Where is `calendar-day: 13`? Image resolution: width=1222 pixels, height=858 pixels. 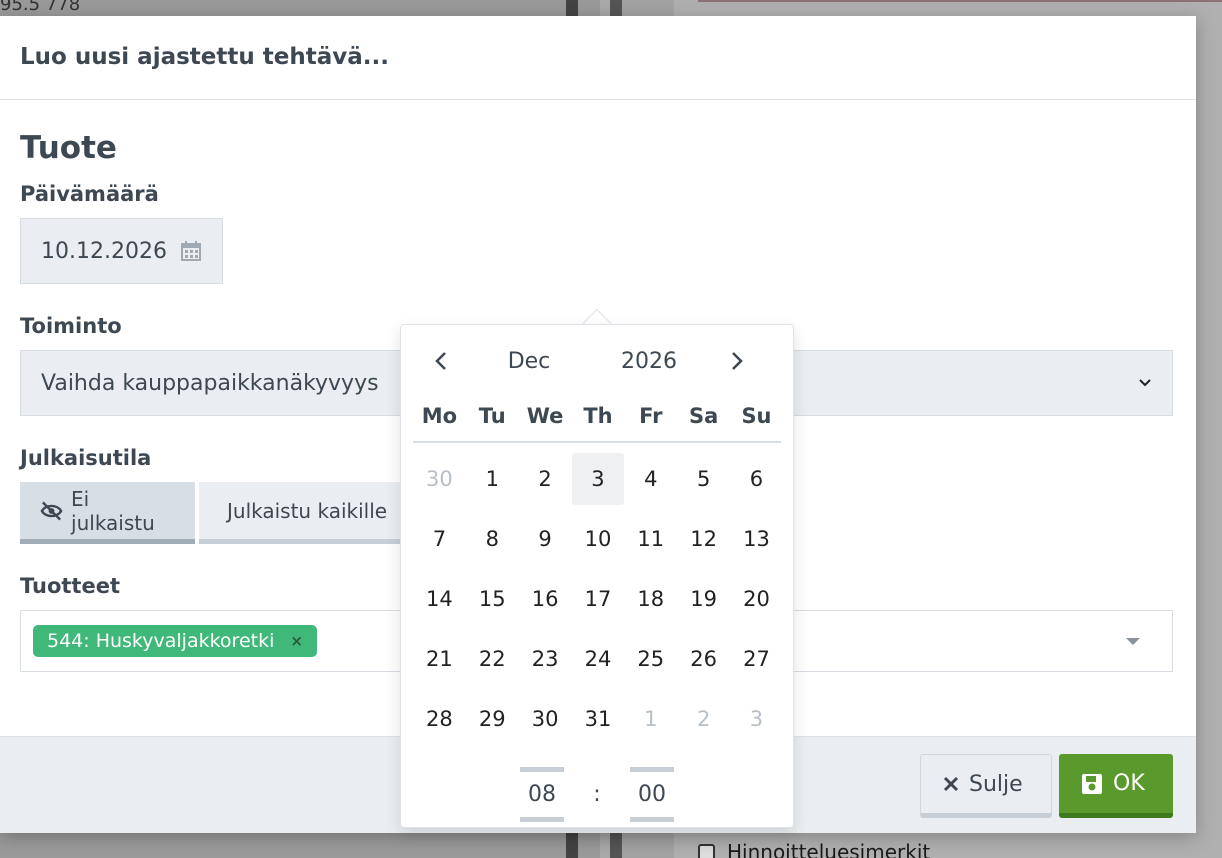
calendar-day: 13 is located at coordinates (756, 539).